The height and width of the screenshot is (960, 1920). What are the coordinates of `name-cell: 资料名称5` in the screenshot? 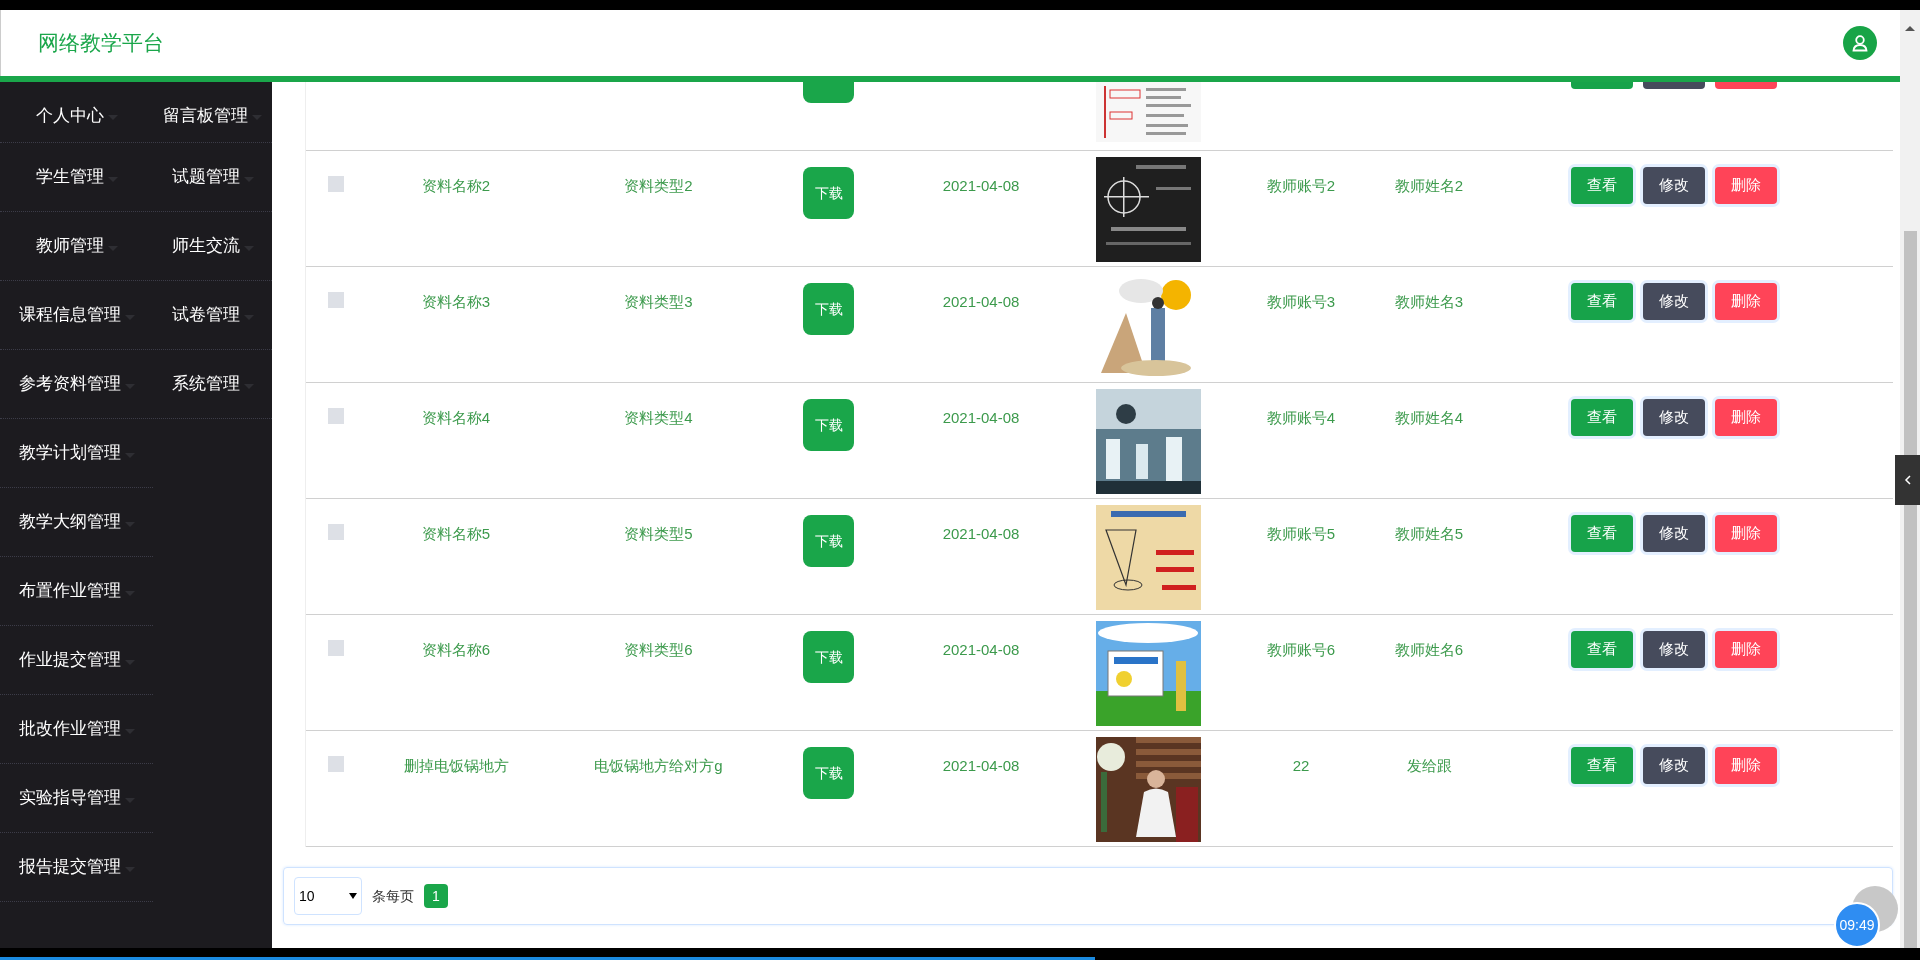 It's located at (456, 533).